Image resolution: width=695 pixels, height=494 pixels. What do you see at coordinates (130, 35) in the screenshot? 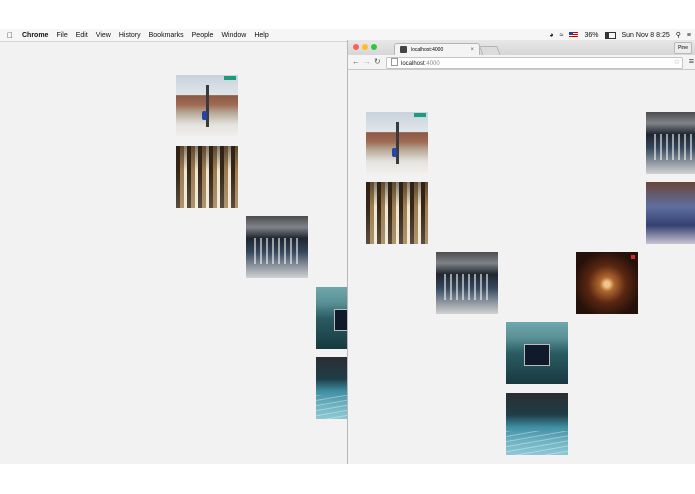
I see `menu-history: History` at bounding box center [130, 35].